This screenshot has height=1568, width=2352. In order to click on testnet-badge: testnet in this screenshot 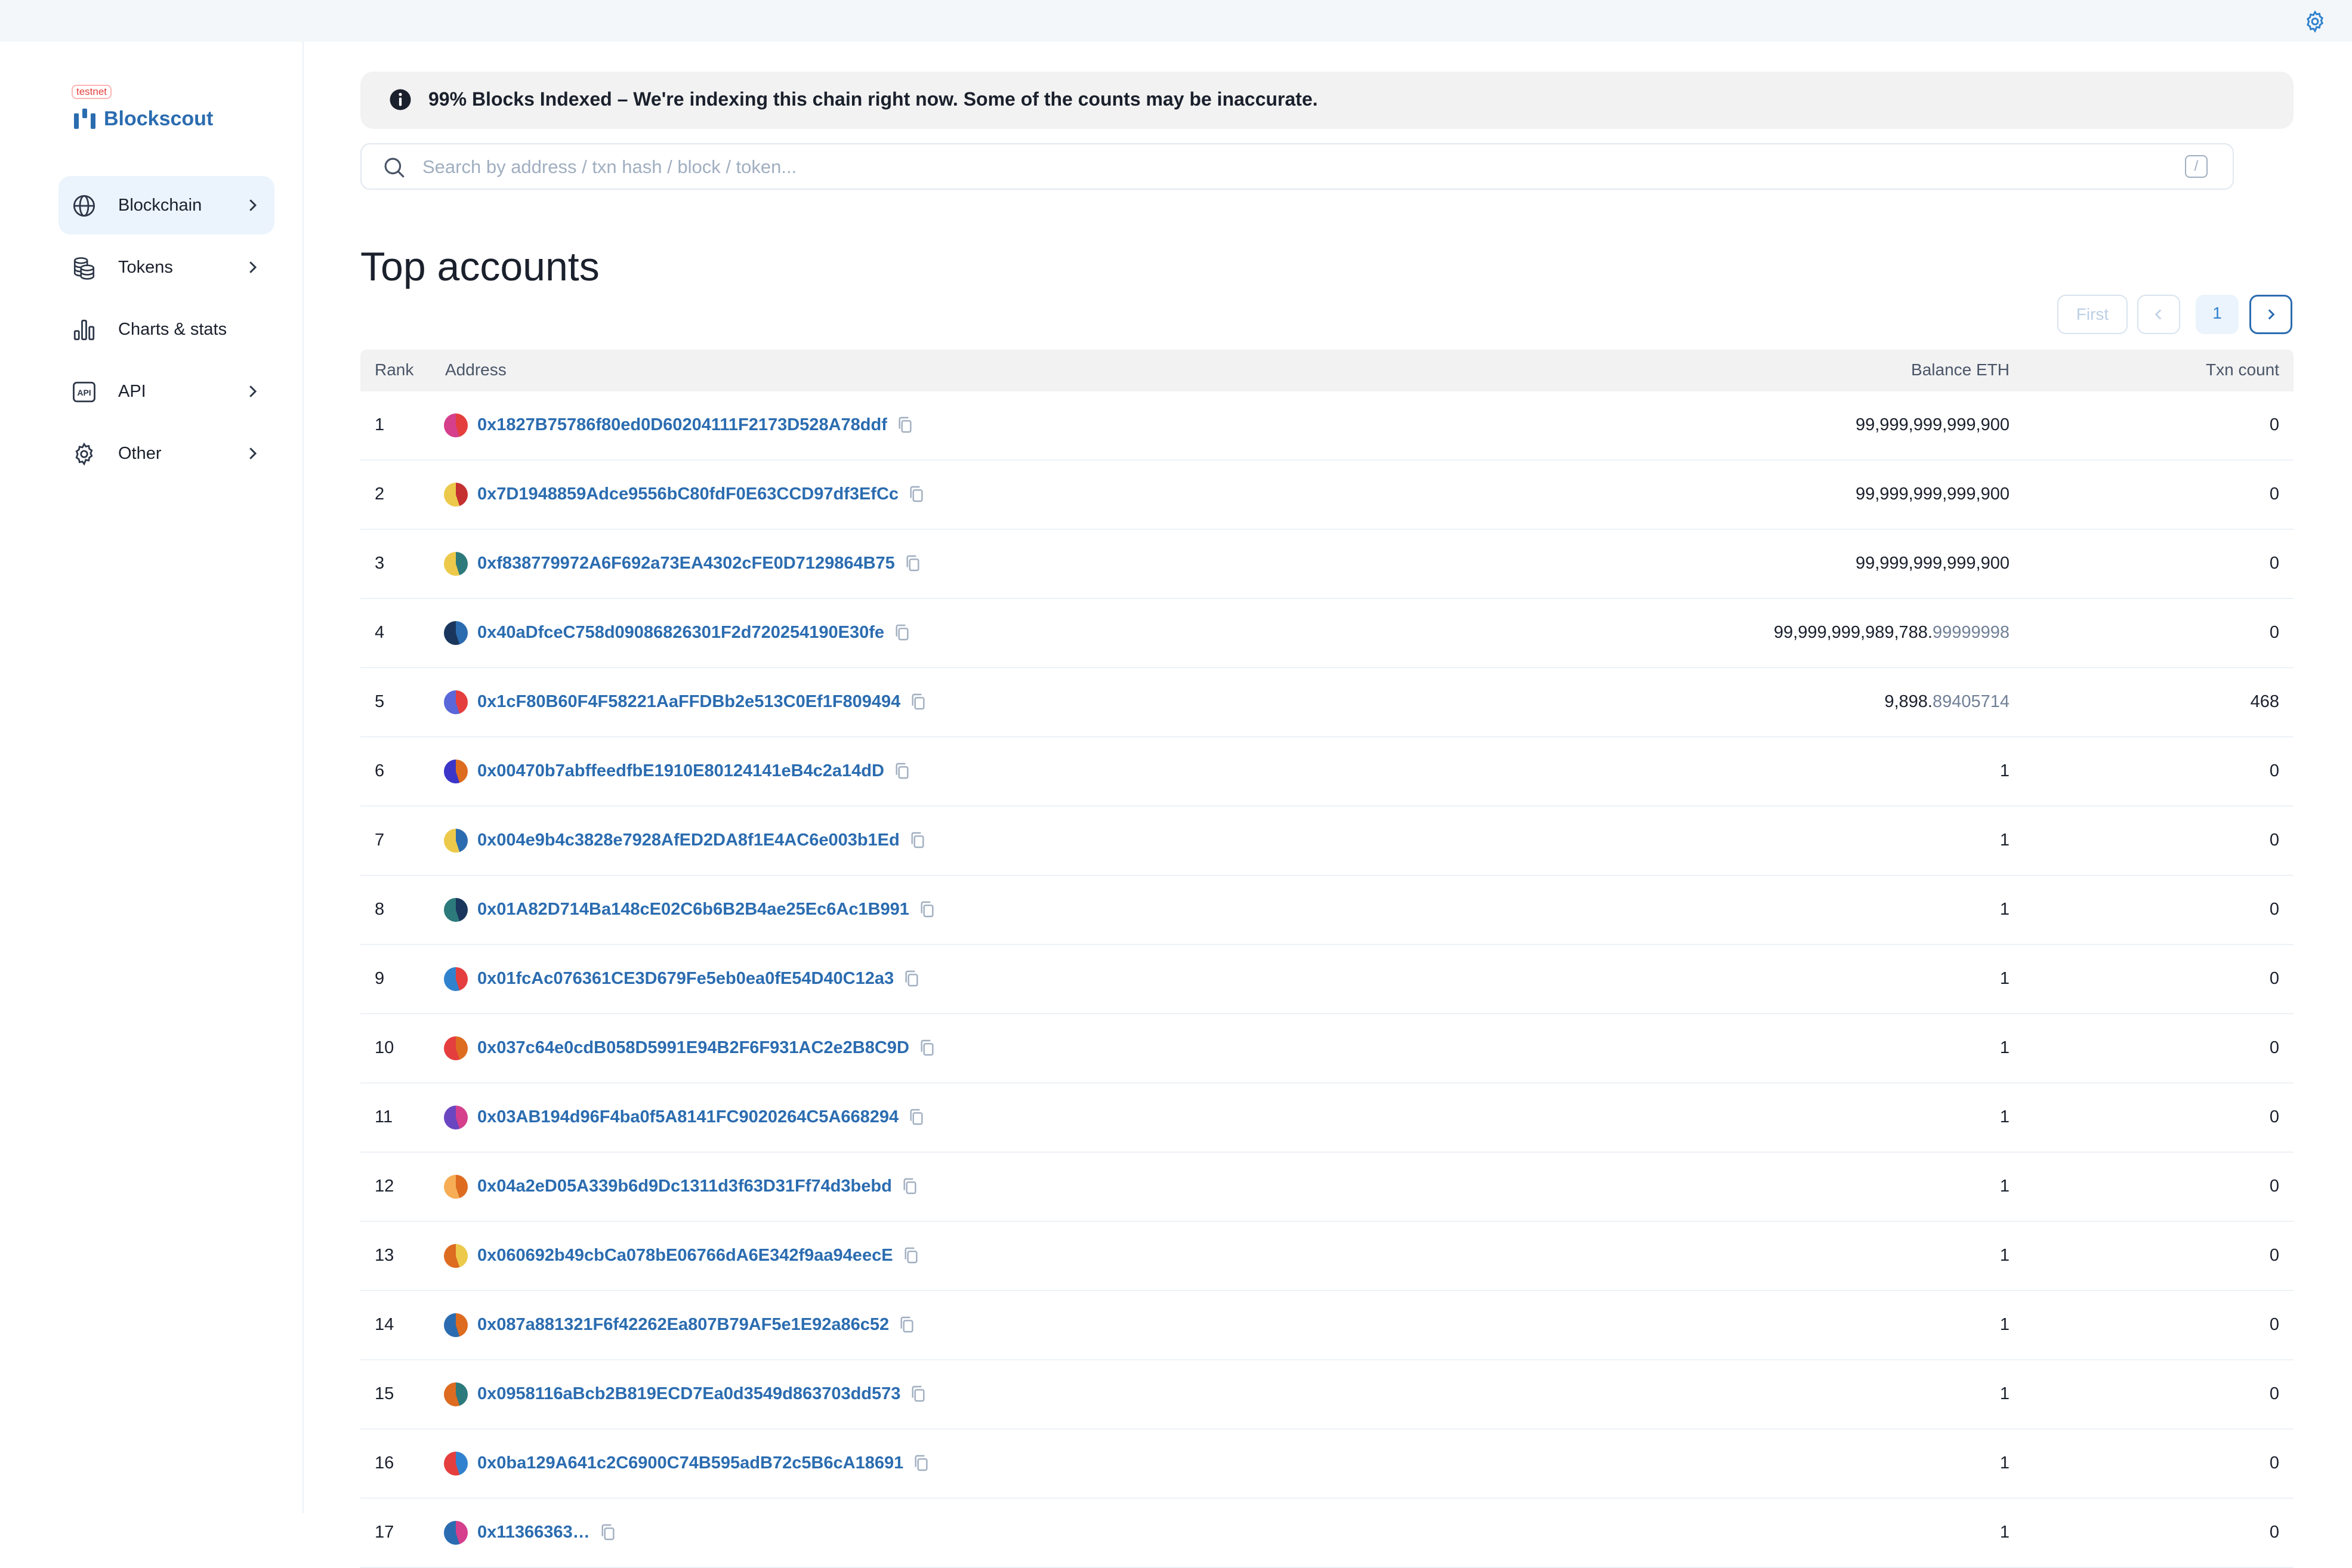, I will do `click(92, 92)`.